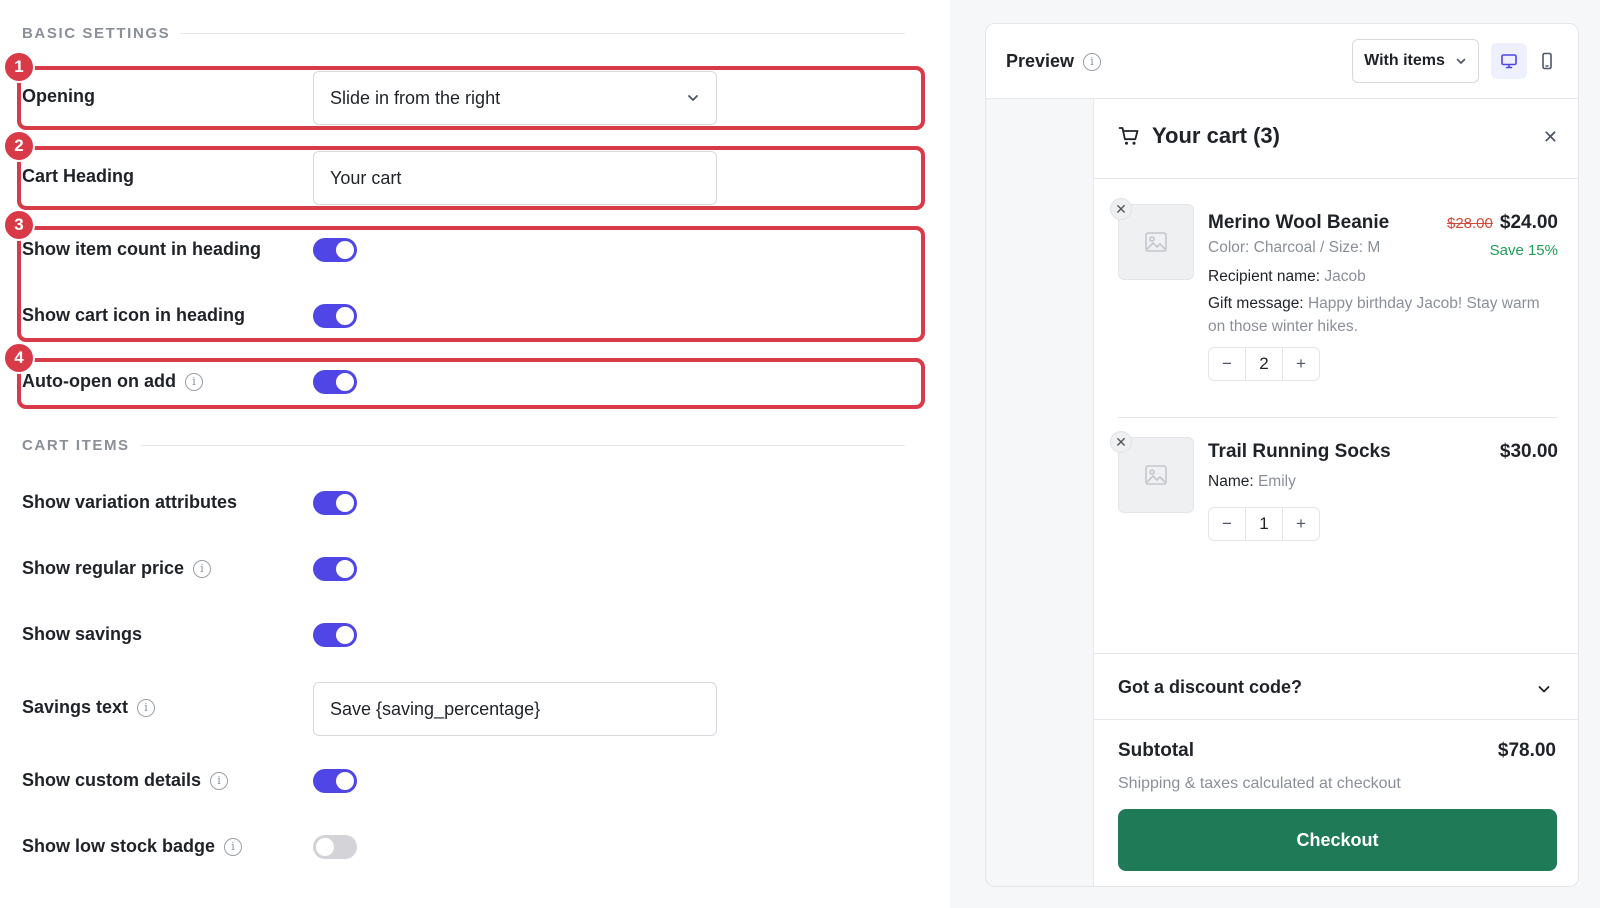 The width and height of the screenshot is (1600, 908). Describe the element at coordinates (76, 445) in the screenshot. I see `section-heading-cart-items: CART ITEMS` at that location.